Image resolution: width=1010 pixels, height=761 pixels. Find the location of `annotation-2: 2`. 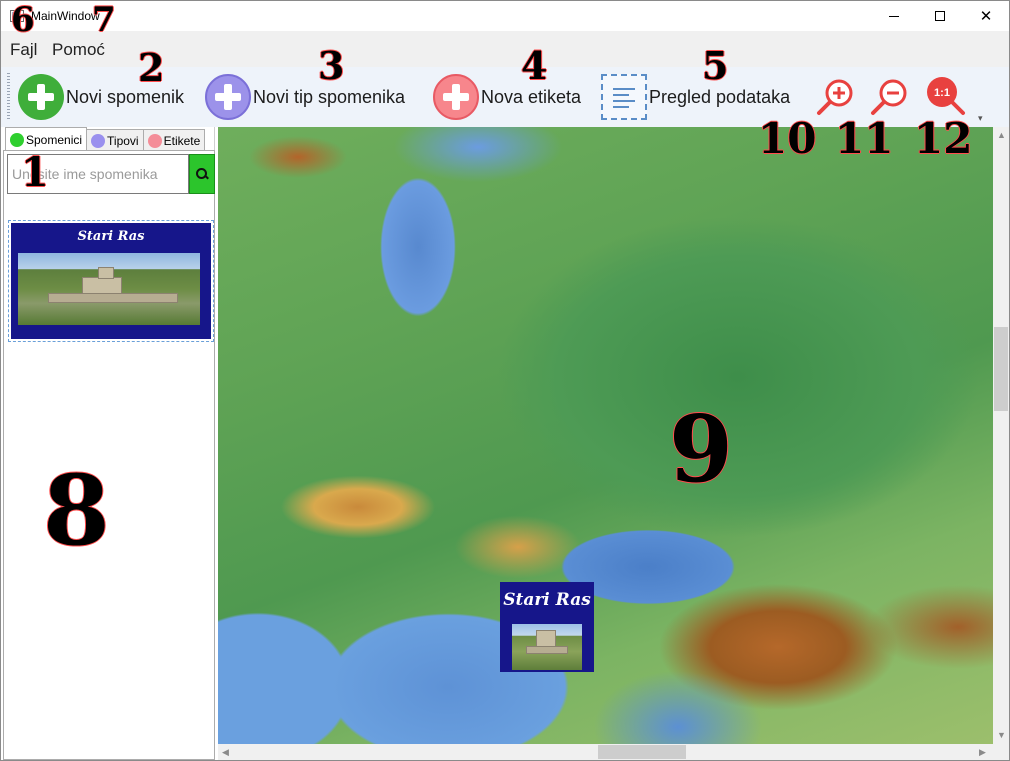

annotation-2: 2 is located at coordinates (151, 67).